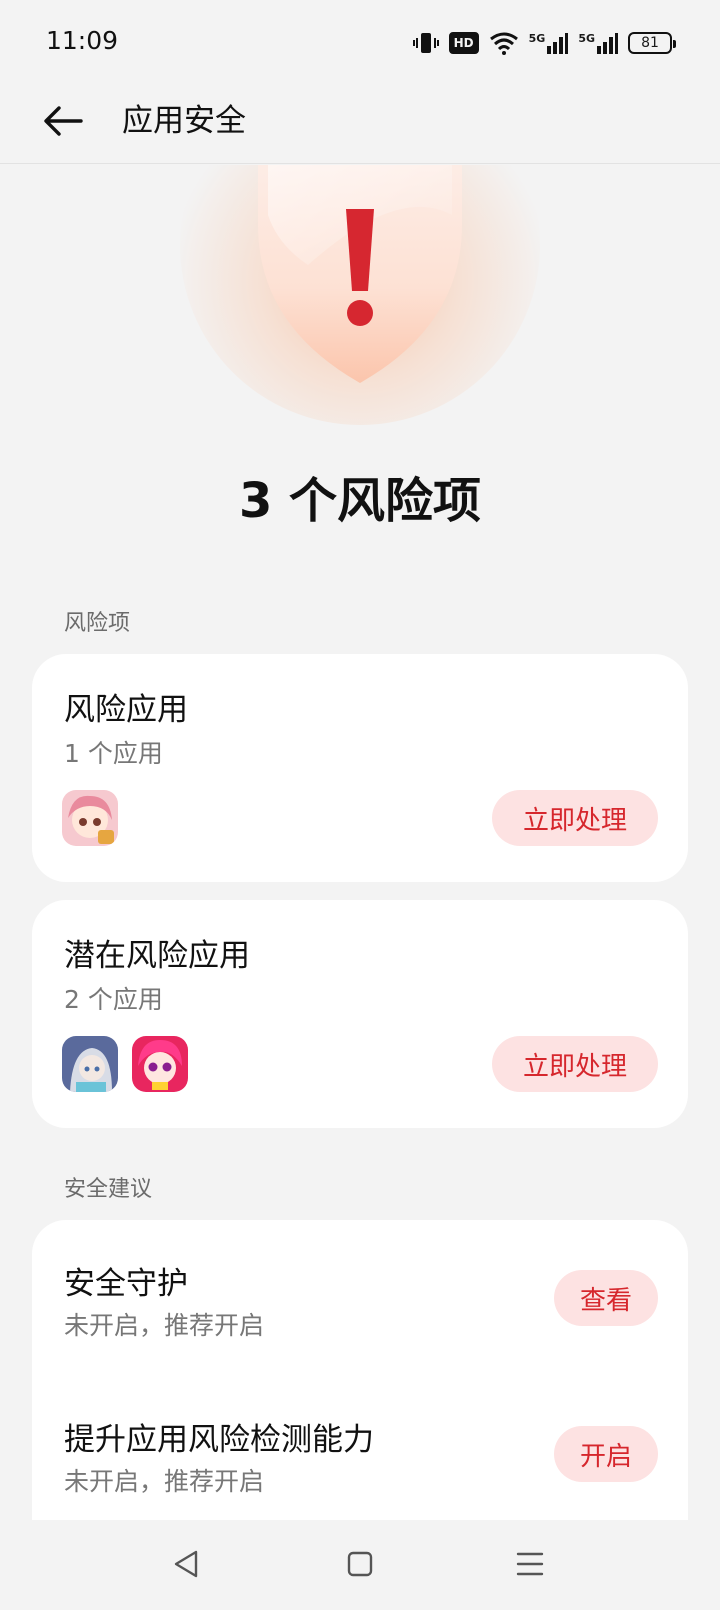 This screenshot has width=720, height=1610. I want to click on status-icons: HD 5G 5G 81, so click(544, 43).